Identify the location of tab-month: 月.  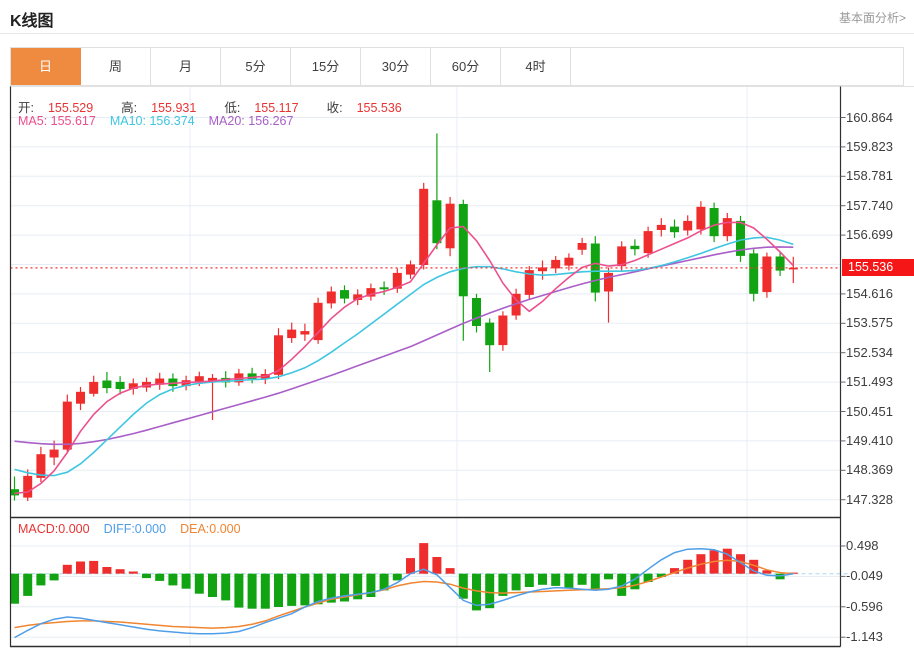
(186, 66).